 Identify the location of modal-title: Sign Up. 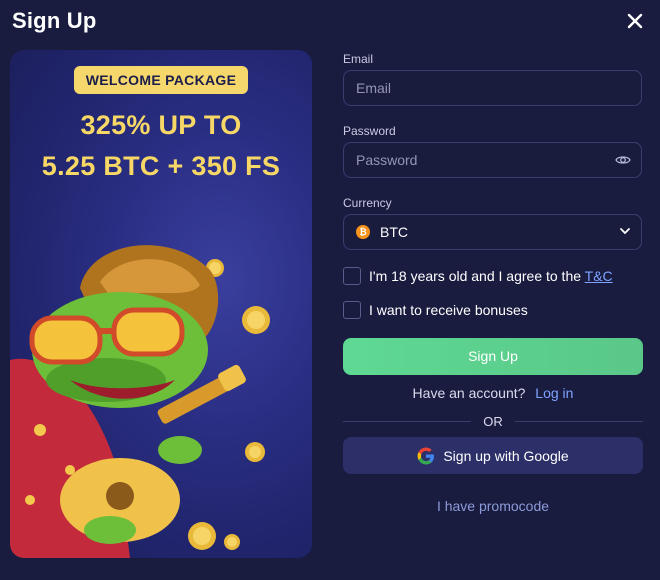
(54, 20).